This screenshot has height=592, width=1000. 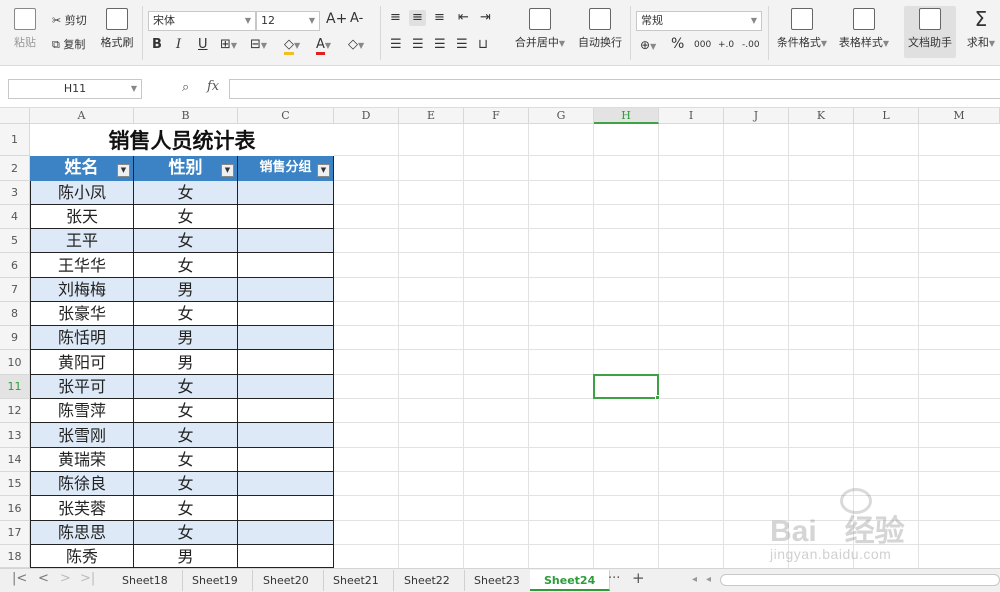 What do you see at coordinates (561, 116) in the screenshot?
I see `column-header-g: G` at bounding box center [561, 116].